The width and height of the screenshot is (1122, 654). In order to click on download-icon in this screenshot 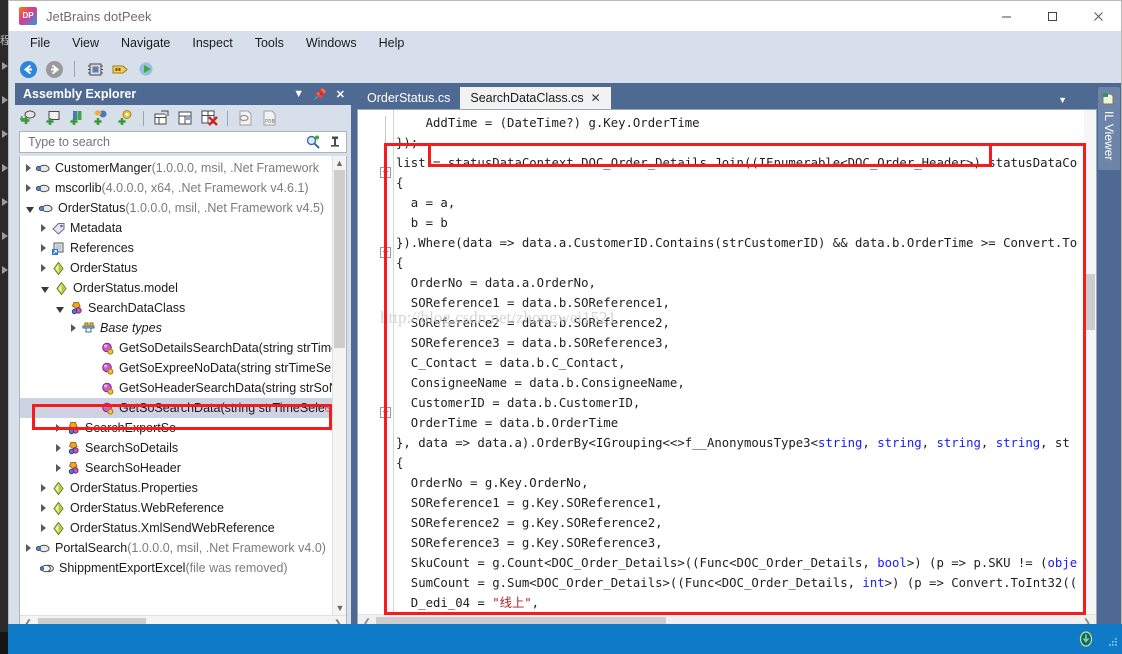, I will do `click(1086, 639)`.